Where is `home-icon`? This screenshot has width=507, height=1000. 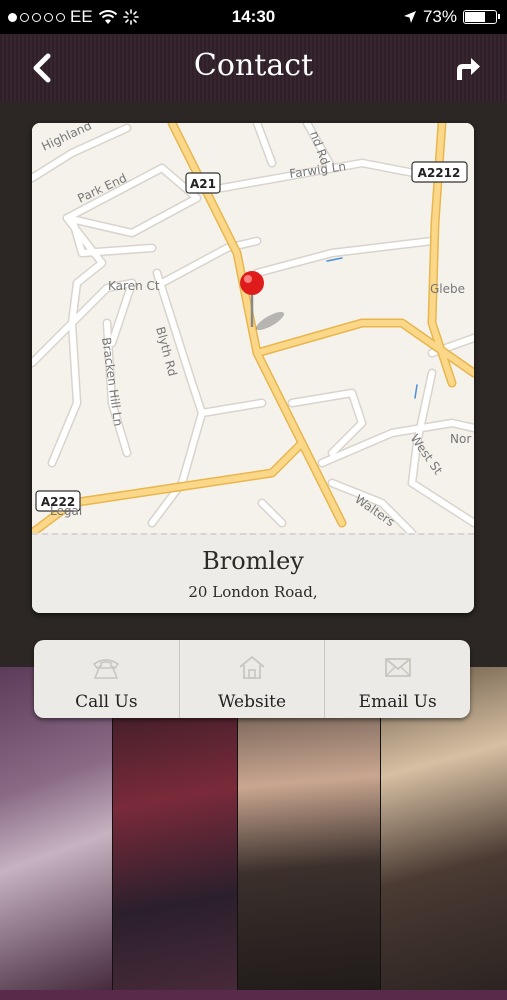
home-icon is located at coordinates (252, 667).